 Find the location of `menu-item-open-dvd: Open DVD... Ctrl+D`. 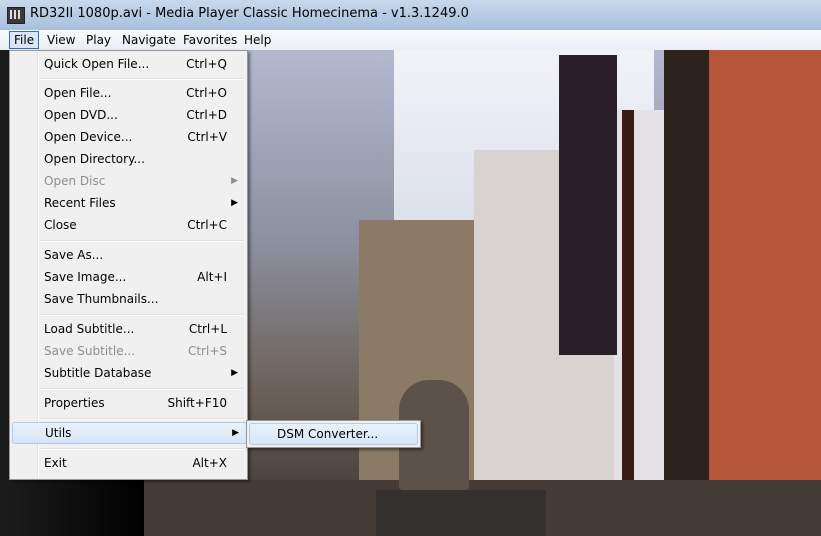

menu-item-open-dvd: Open DVD... Ctrl+D is located at coordinates (128, 115).